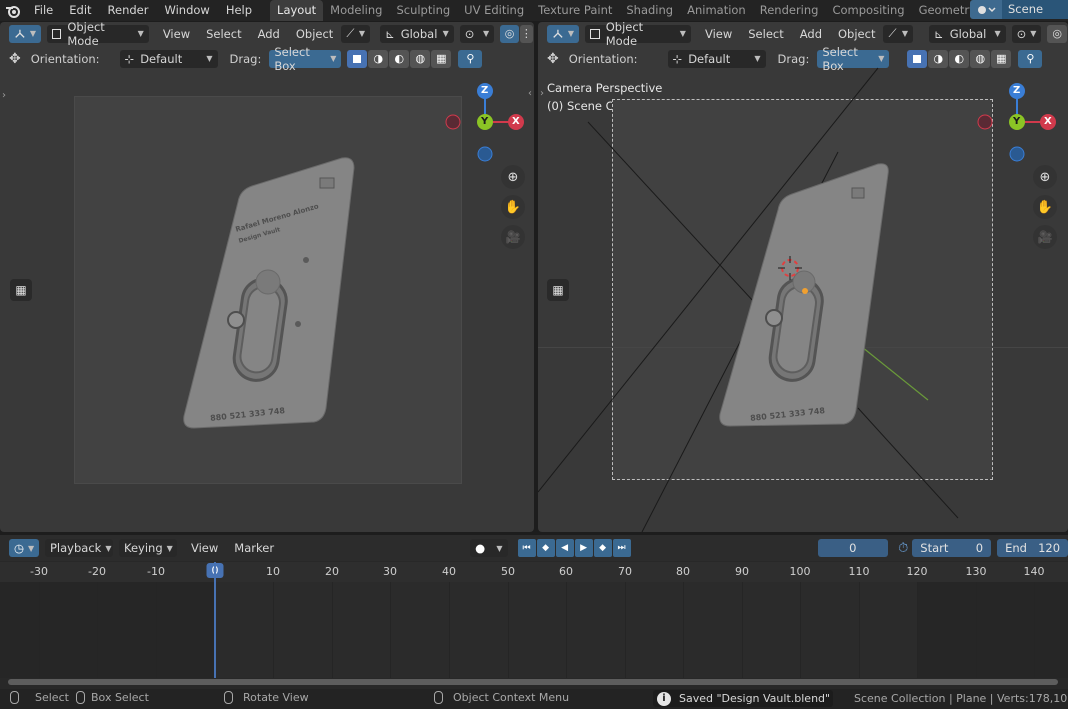 This screenshot has height=709, width=1068. Describe the element at coordinates (526, 33) in the screenshot. I see `overflow-icon: ⋮` at that location.